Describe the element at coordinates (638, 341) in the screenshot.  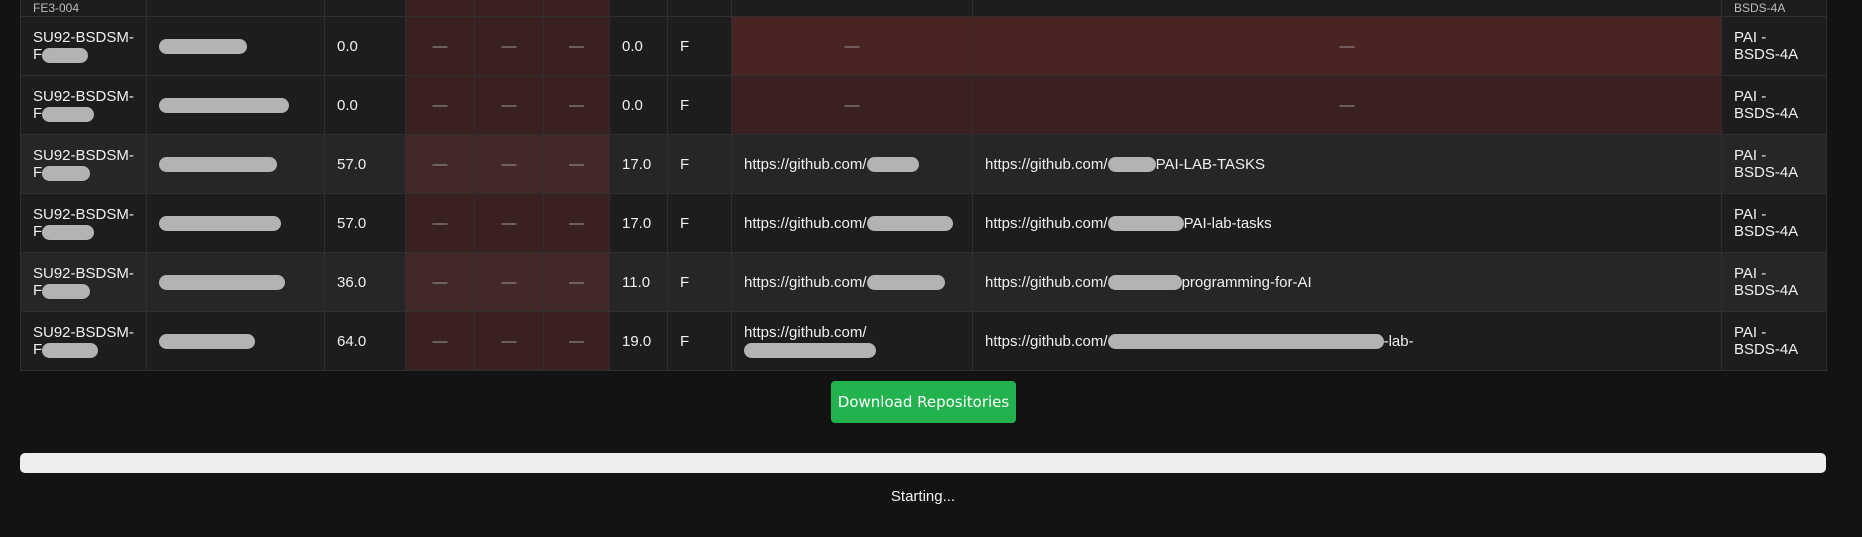
I see `total-cell: 19.0` at that location.